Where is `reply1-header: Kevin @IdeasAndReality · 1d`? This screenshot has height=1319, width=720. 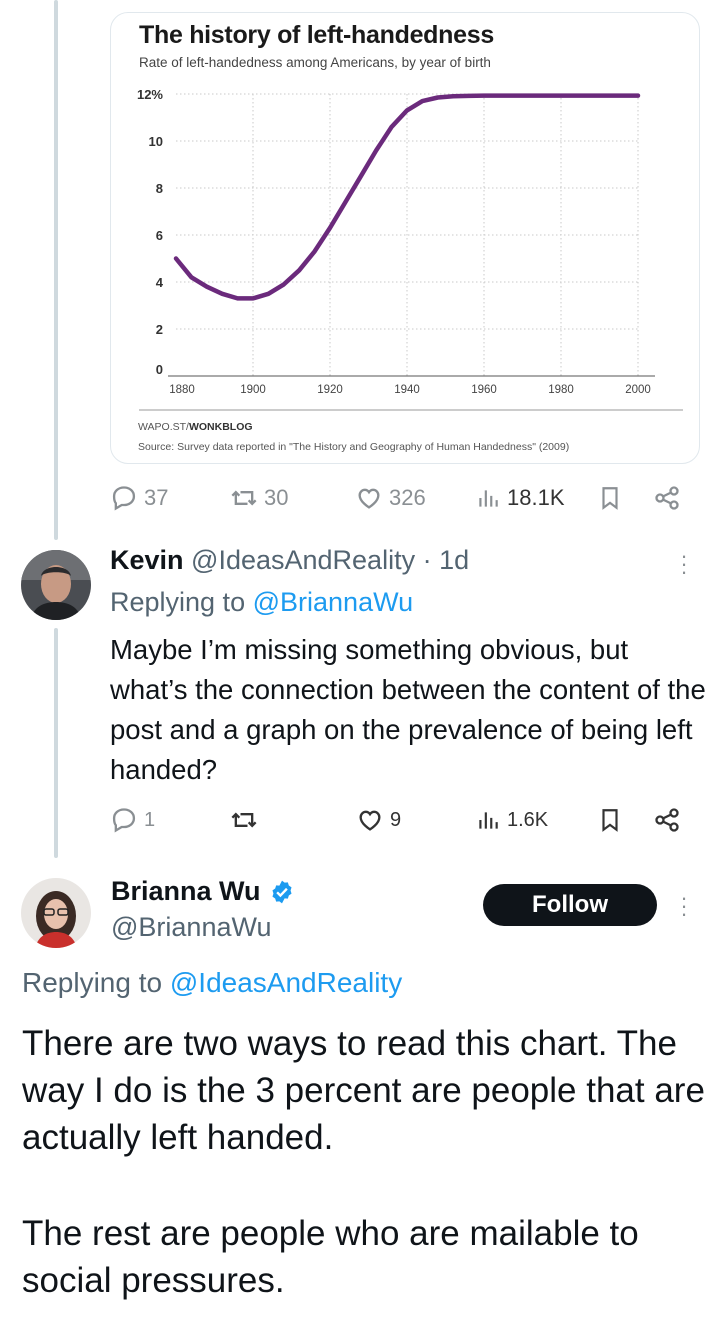
reply1-header: Kevin @IdeasAndReality · 1d is located at coordinates (289, 560).